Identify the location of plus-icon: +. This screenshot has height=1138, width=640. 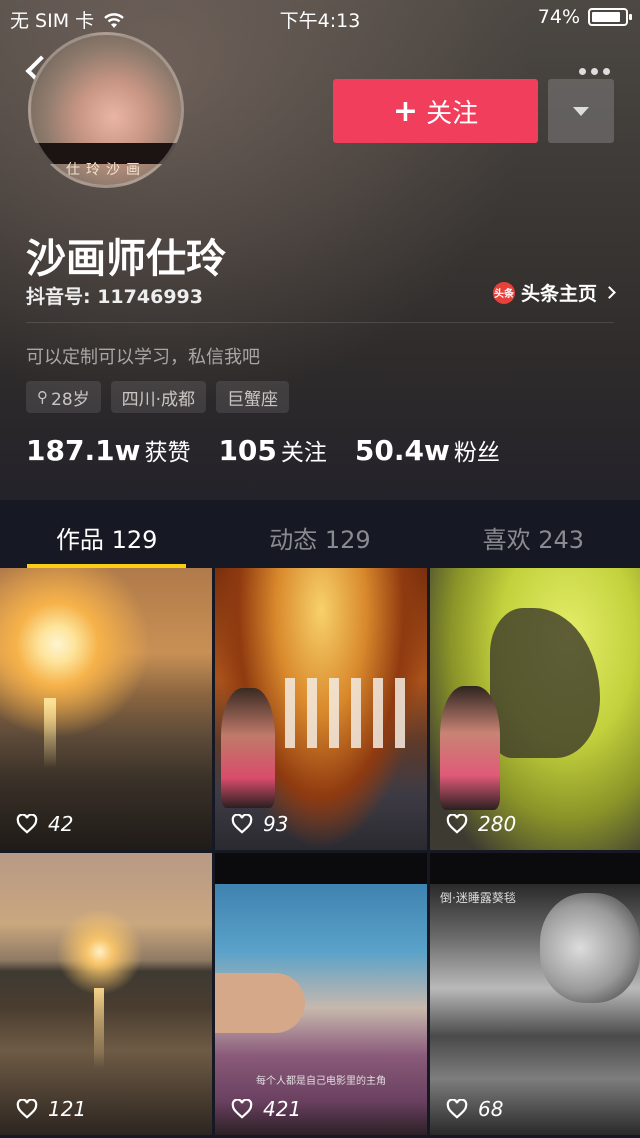
(405, 111).